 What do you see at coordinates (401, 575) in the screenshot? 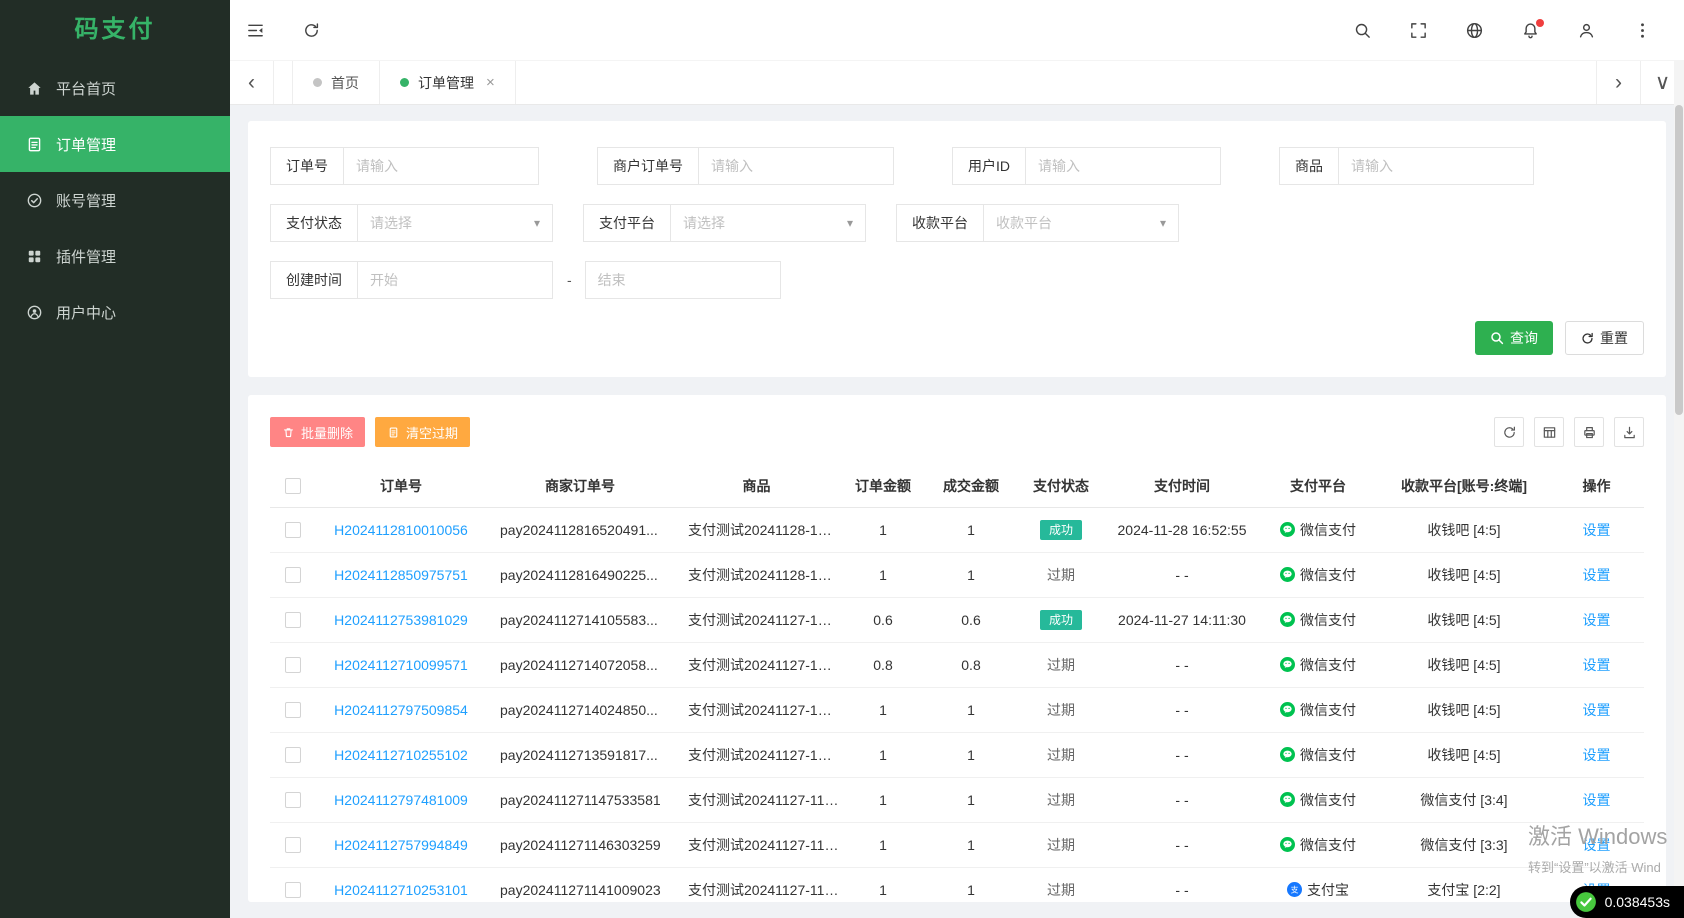
I see `order-no-link: H2024112850975751` at bounding box center [401, 575].